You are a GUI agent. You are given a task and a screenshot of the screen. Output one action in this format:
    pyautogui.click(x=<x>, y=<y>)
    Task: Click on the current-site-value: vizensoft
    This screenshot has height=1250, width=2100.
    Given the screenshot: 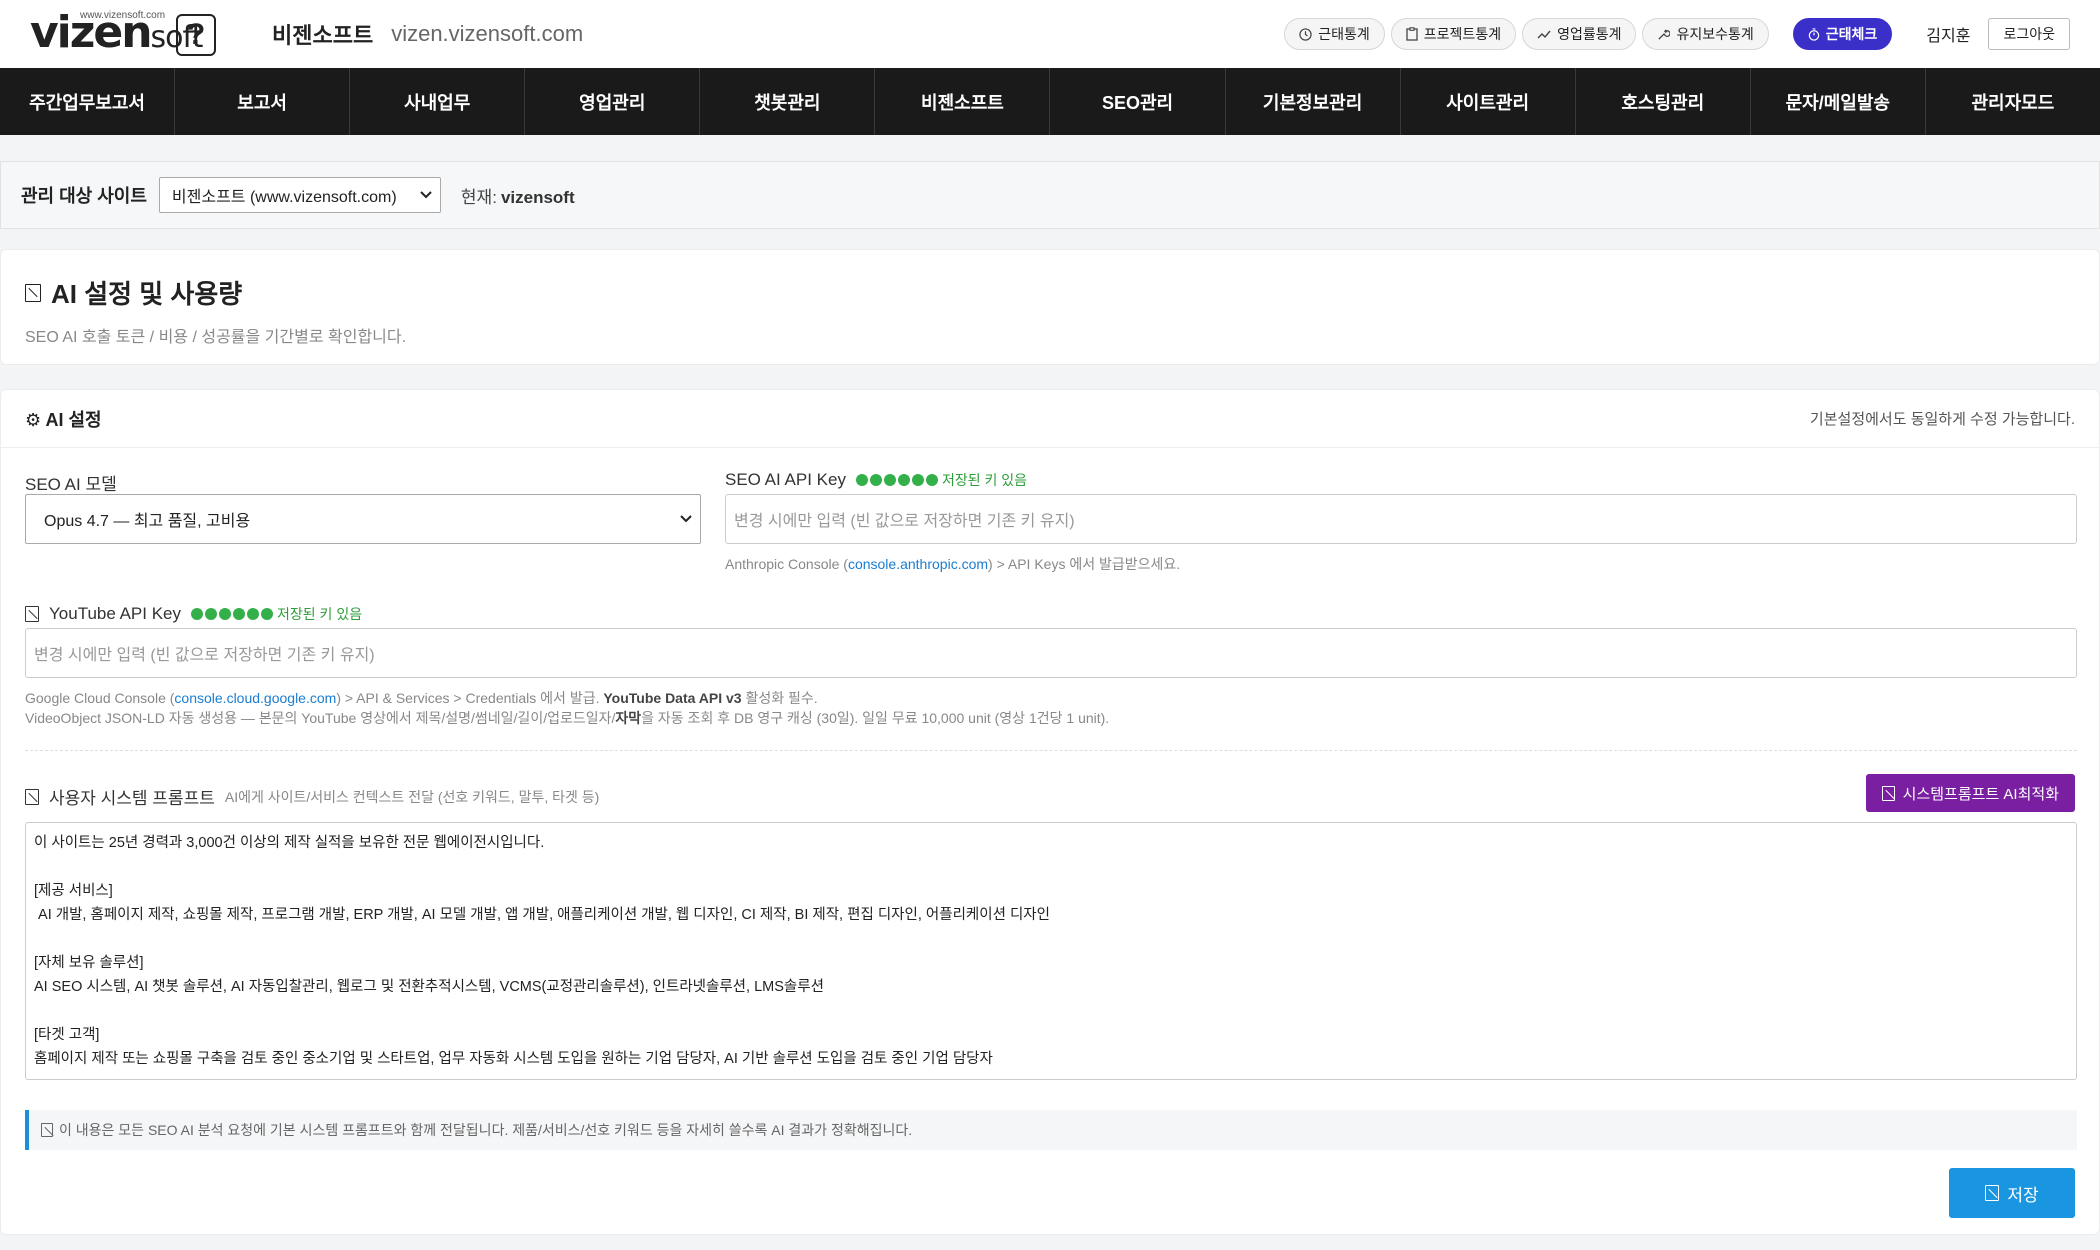 What is the action you would take?
    pyautogui.click(x=537, y=197)
    